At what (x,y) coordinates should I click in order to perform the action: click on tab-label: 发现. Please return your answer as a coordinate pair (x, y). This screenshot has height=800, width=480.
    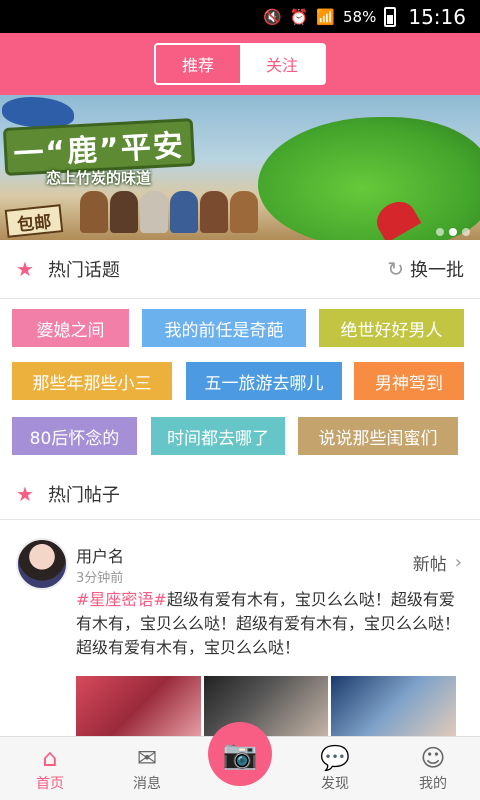
    Looking at the image, I should click on (335, 784).